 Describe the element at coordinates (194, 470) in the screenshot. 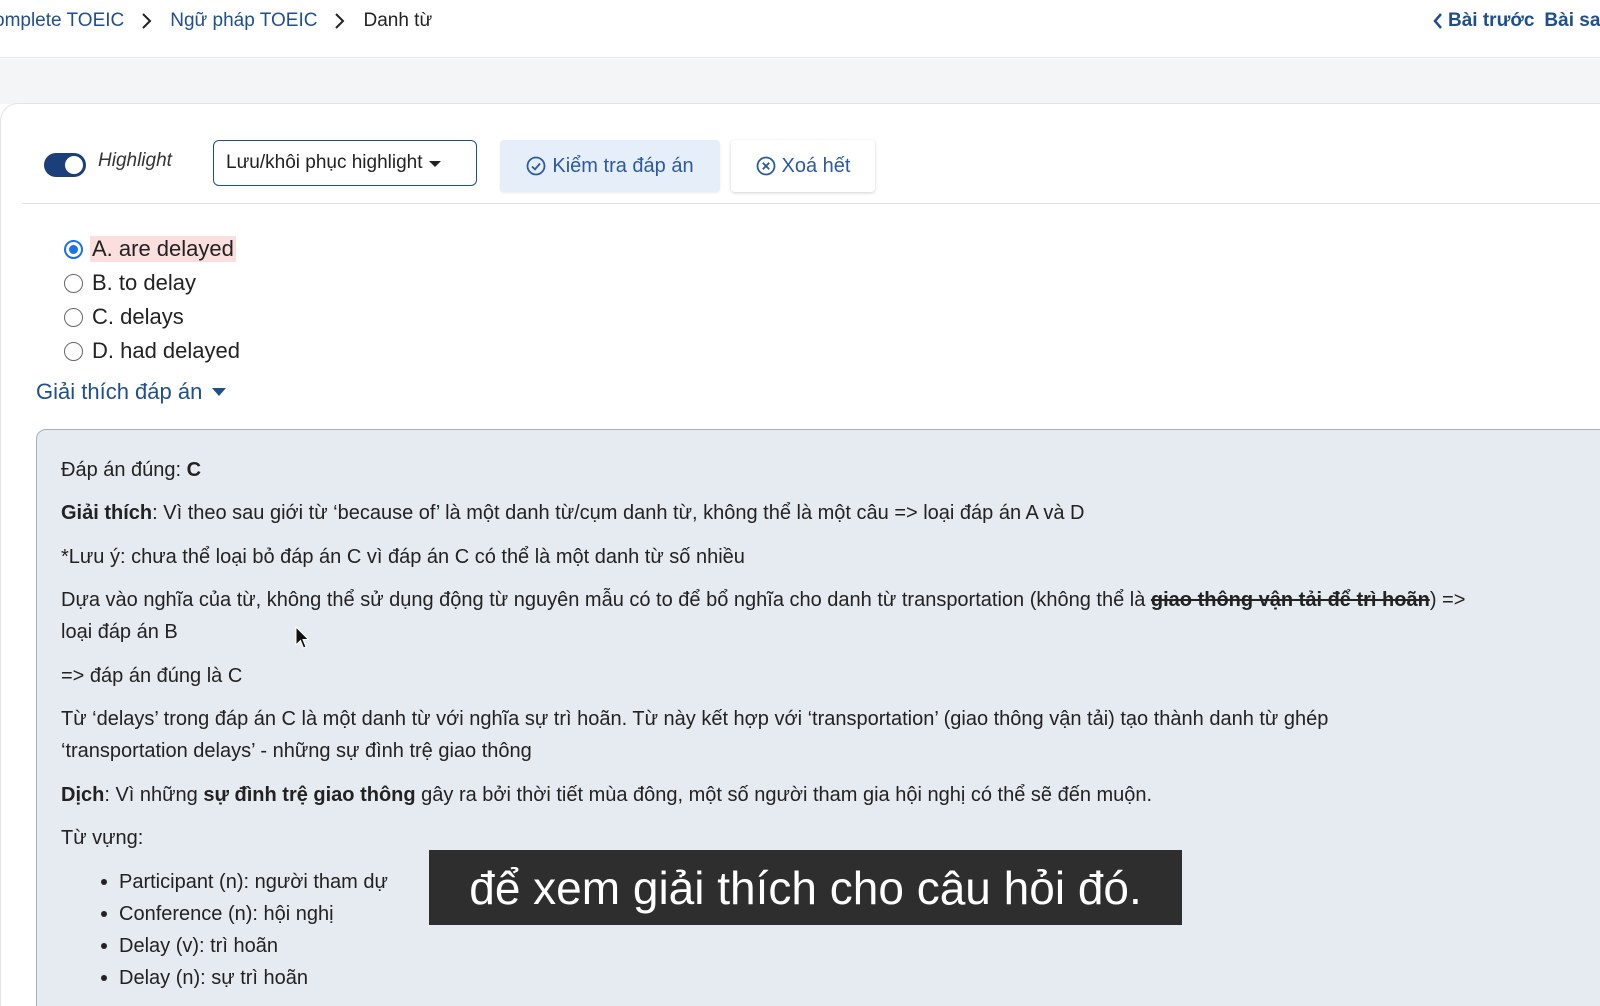

I see `correct-answer-value: C` at that location.